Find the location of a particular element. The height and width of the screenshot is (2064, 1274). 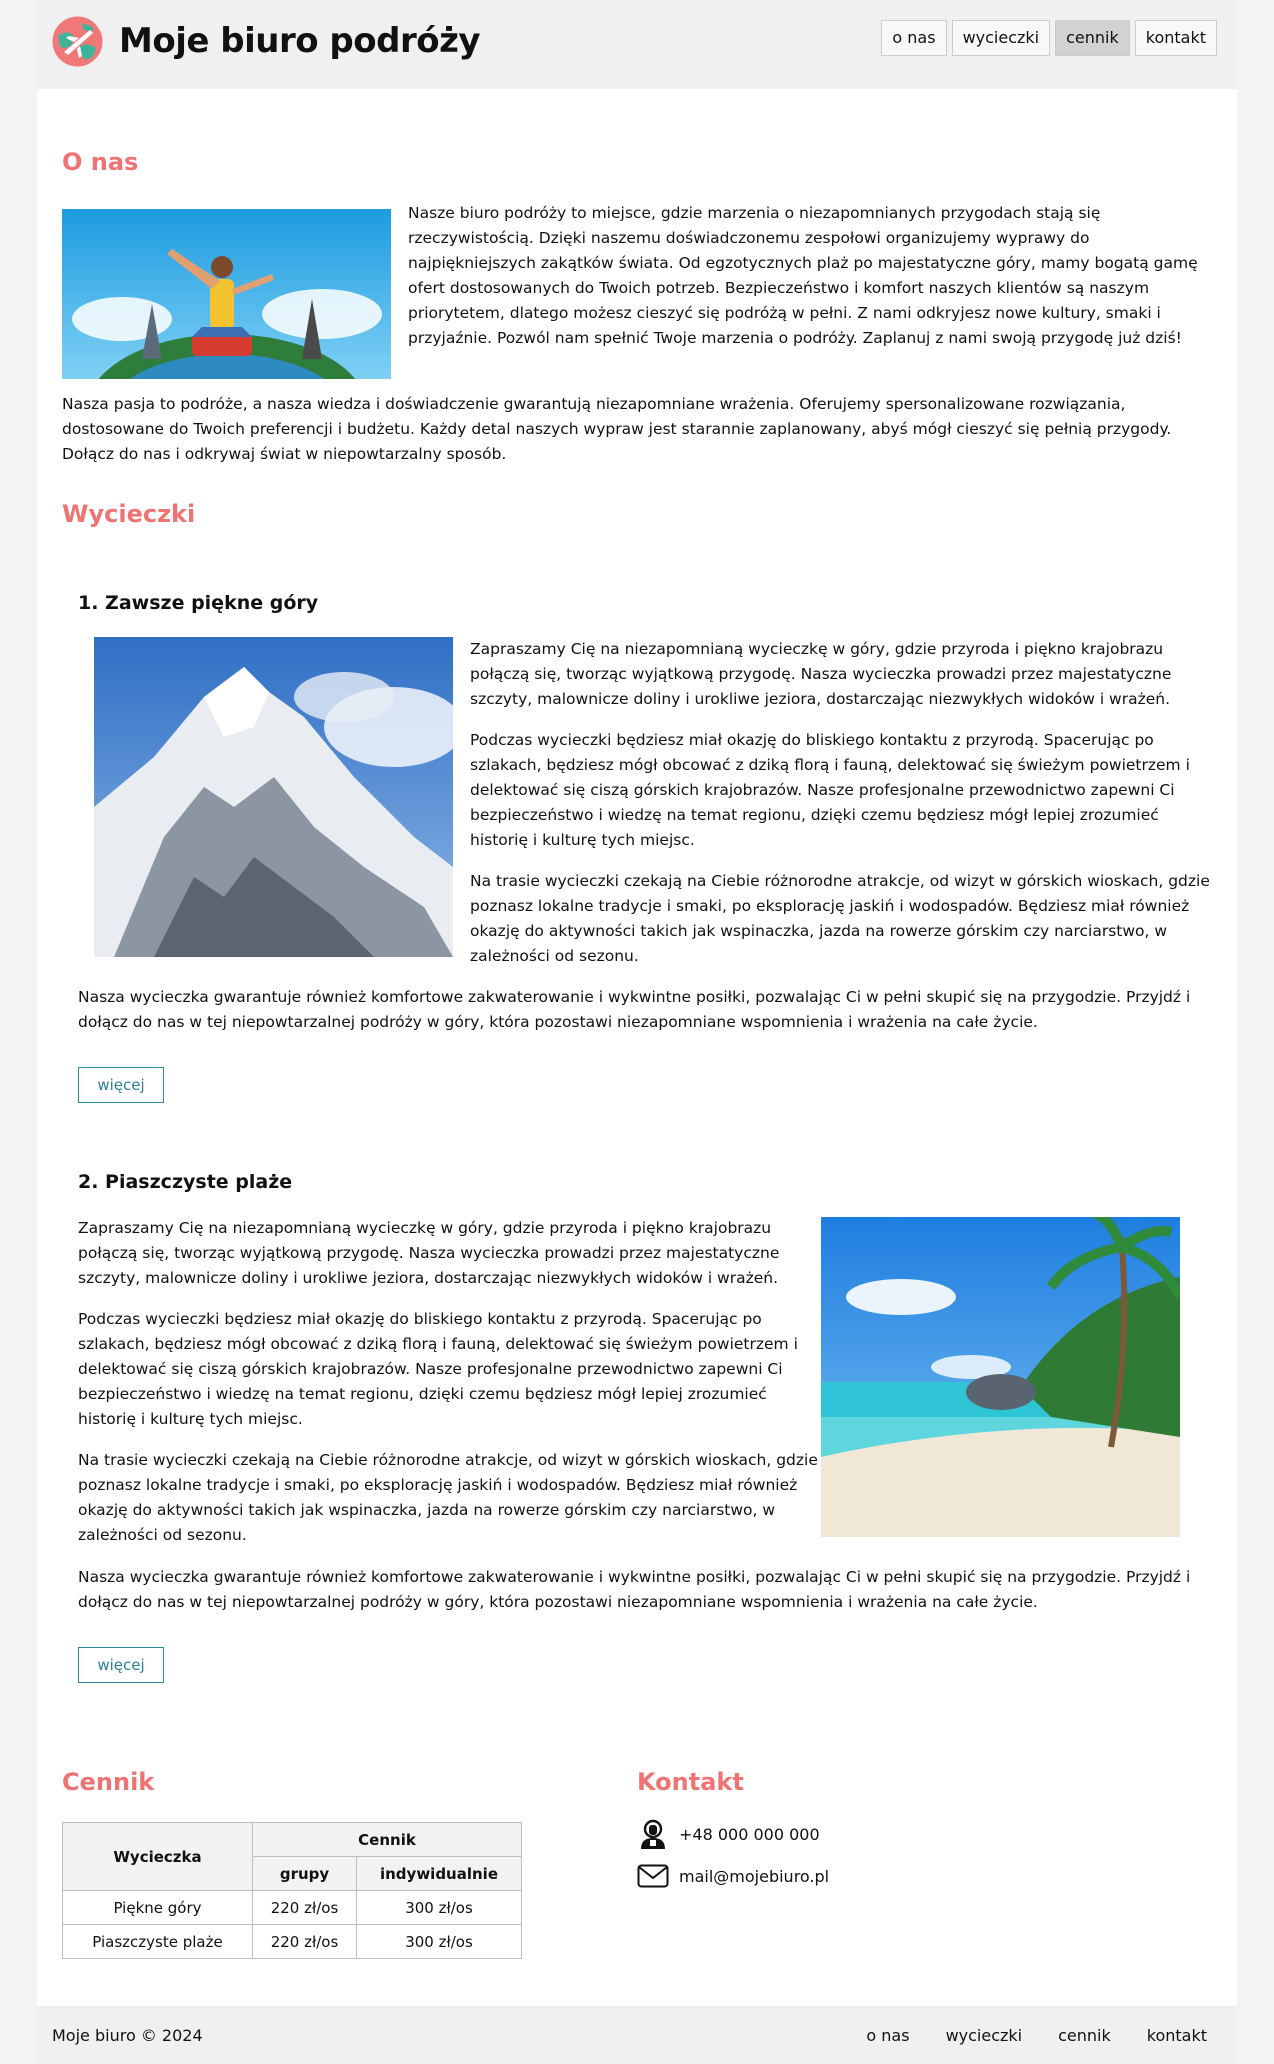

envelope-icon is located at coordinates (653, 1876).